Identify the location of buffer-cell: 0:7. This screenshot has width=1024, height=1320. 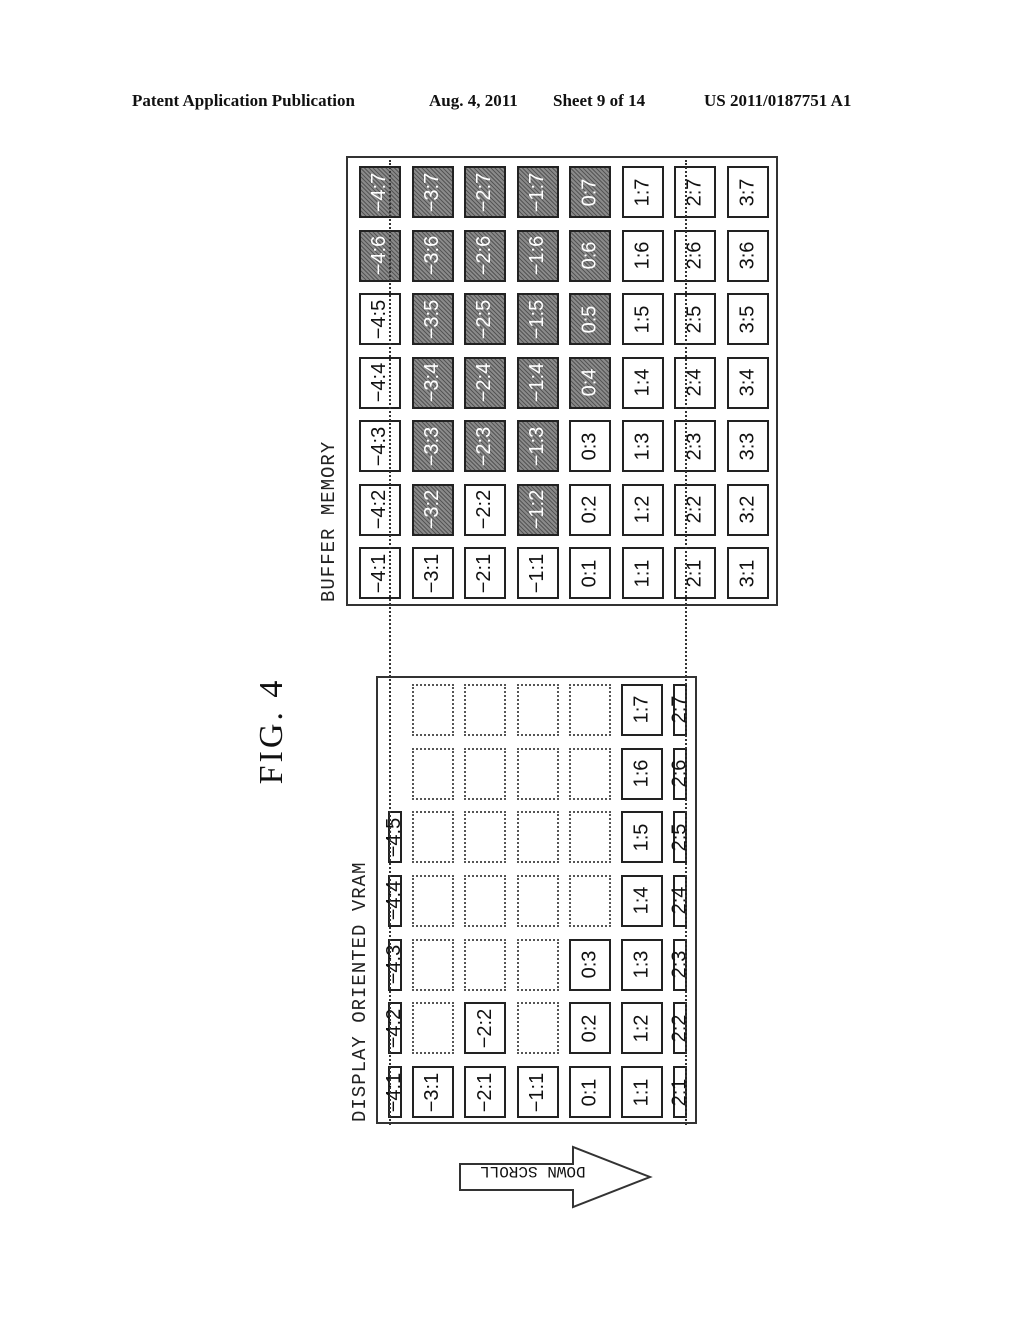
(590, 192).